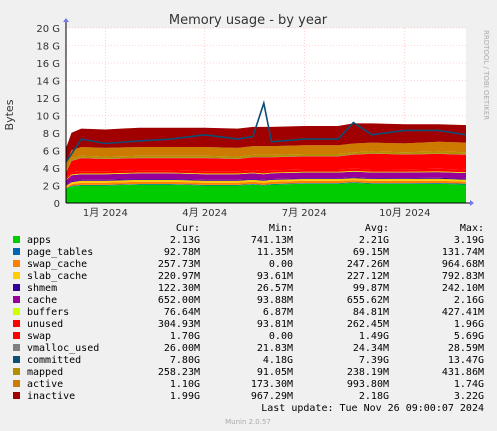 The width and height of the screenshot is (497, 431). What do you see at coordinates (272, 384) in the screenshot?
I see `legend-value: 173.30M` at bounding box center [272, 384].